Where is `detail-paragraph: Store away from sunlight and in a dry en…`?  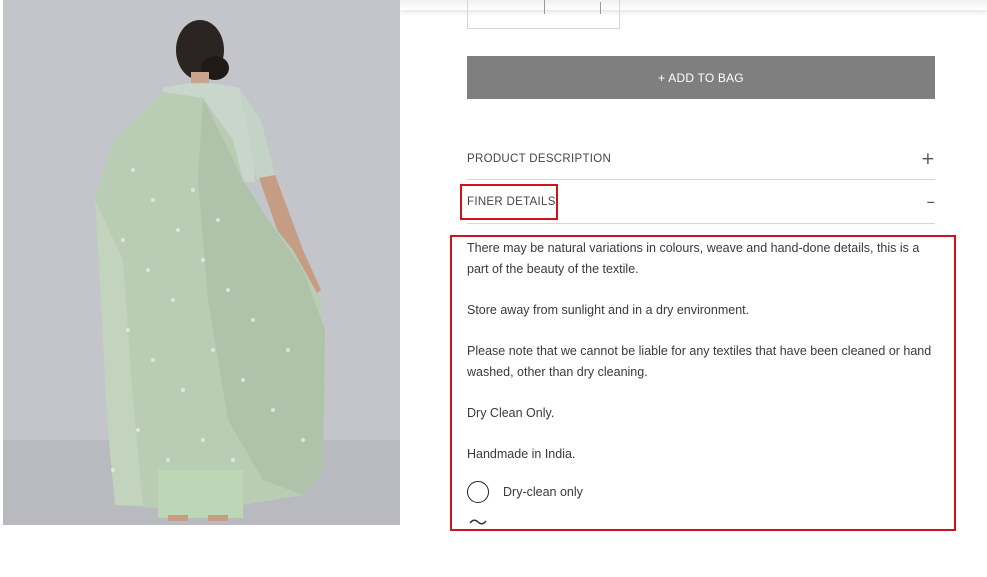
detail-paragraph: Store away from sunlight and in a dry en… is located at coordinates (608, 310).